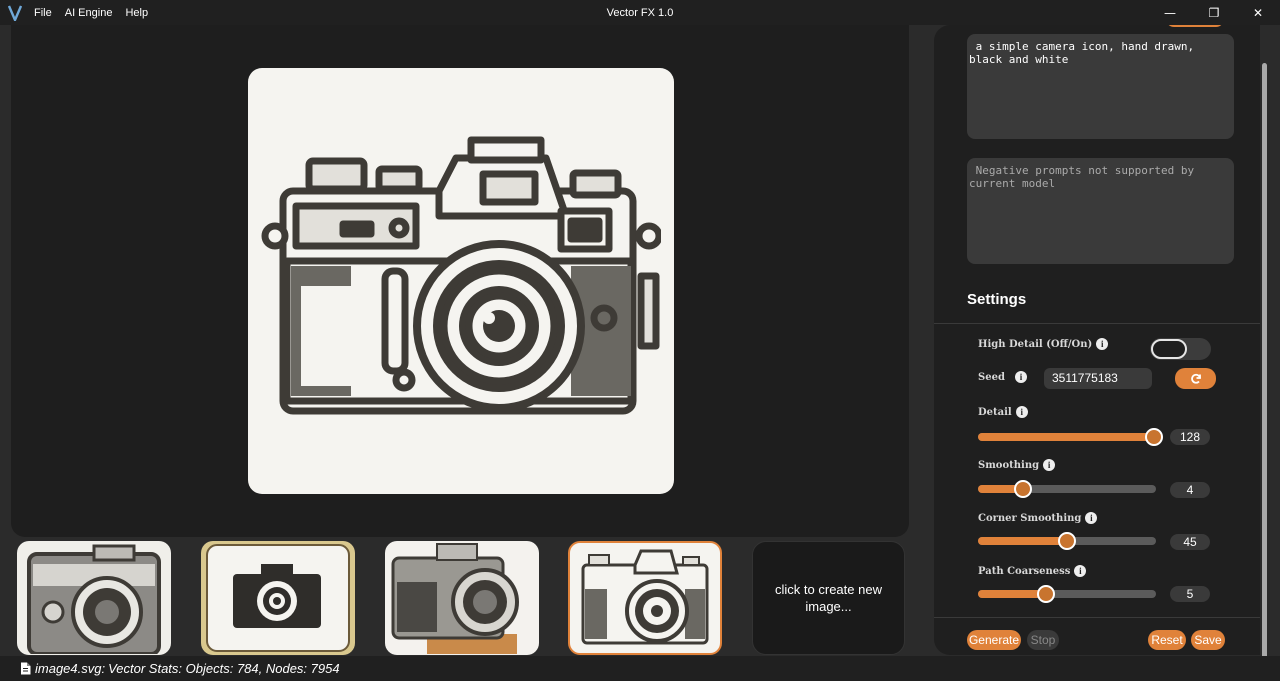 The height and width of the screenshot is (681, 1280). I want to click on path-coarseness-value: 5, so click(1190, 594).